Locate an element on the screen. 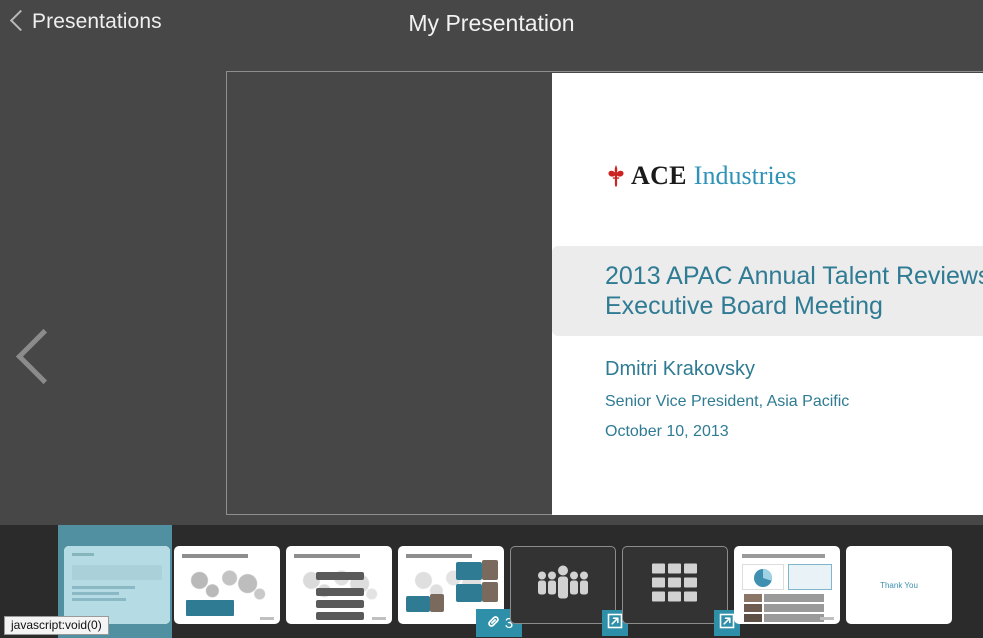 This screenshot has width=983, height=638. grid-icon is located at coordinates (675, 585).